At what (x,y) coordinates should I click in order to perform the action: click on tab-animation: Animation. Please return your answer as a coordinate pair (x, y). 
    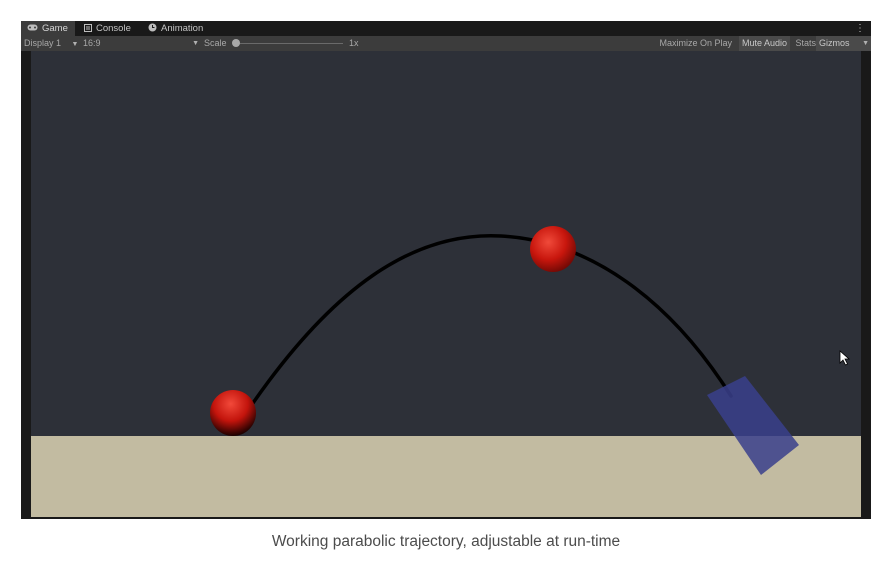
    Looking at the image, I should click on (175, 28).